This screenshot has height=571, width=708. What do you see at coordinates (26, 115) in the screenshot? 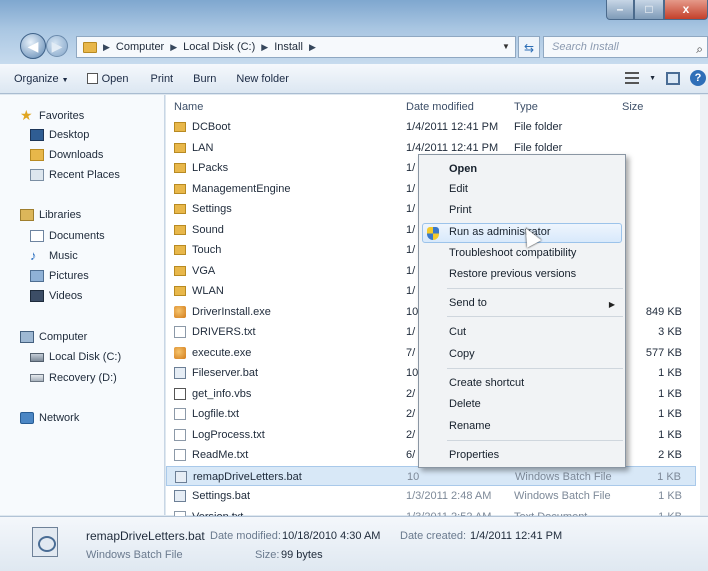
I see `star-icon: ★` at bounding box center [26, 115].